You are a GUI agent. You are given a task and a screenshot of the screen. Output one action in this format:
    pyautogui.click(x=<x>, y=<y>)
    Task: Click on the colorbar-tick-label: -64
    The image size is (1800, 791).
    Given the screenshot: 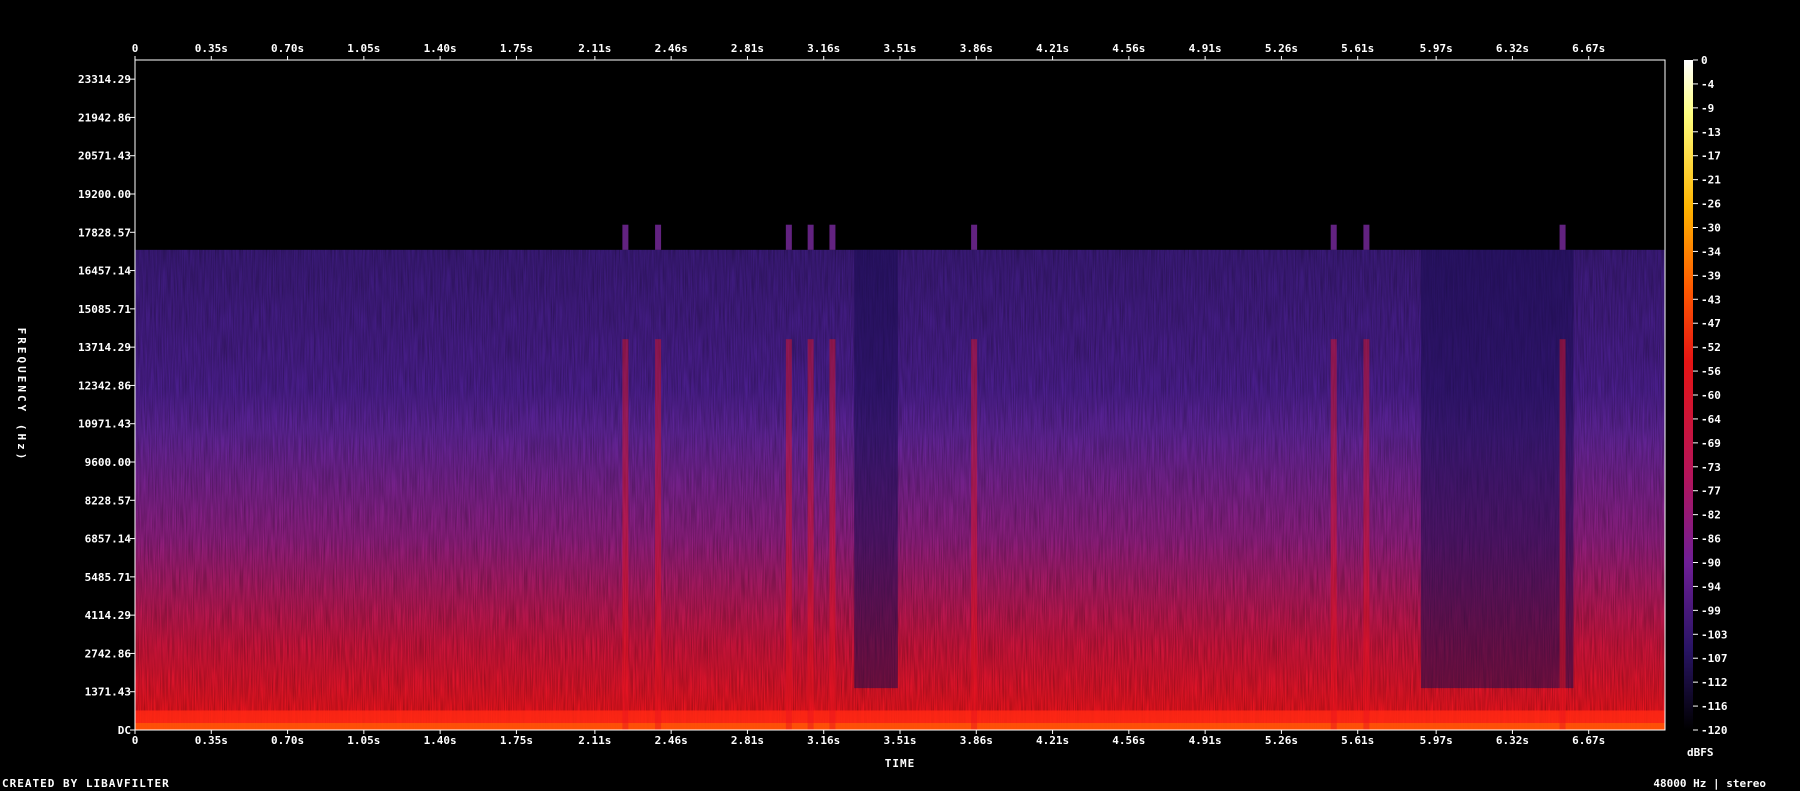 What is the action you would take?
    pyautogui.click(x=1711, y=419)
    